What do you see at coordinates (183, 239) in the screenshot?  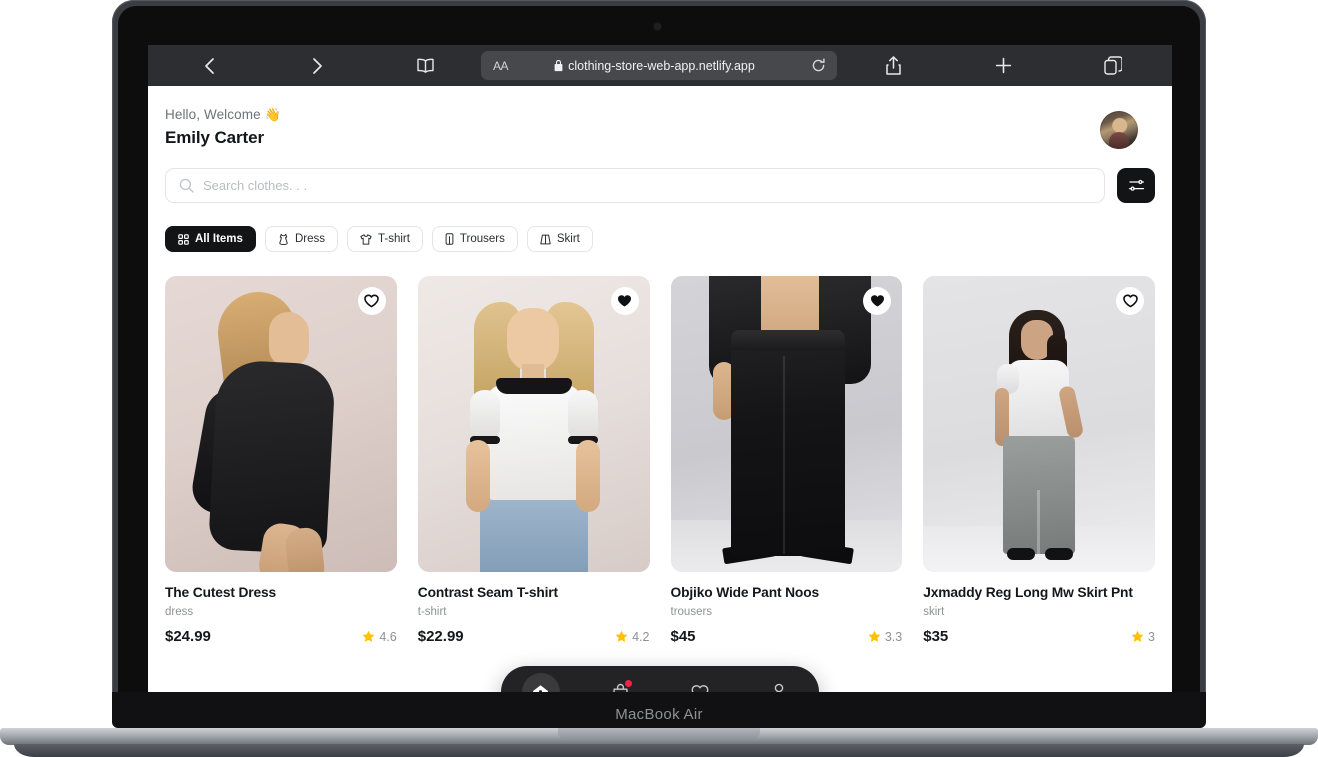 I see `grid-icon` at bounding box center [183, 239].